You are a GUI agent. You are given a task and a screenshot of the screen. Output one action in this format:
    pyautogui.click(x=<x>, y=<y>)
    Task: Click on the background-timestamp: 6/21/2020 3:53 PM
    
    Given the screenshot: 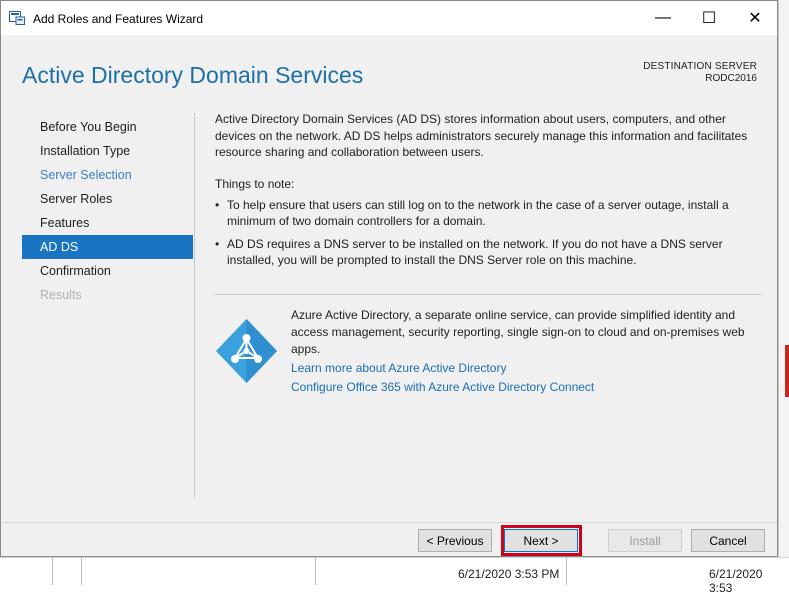 What is the action you would take?
    pyautogui.click(x=509, y=574)
    